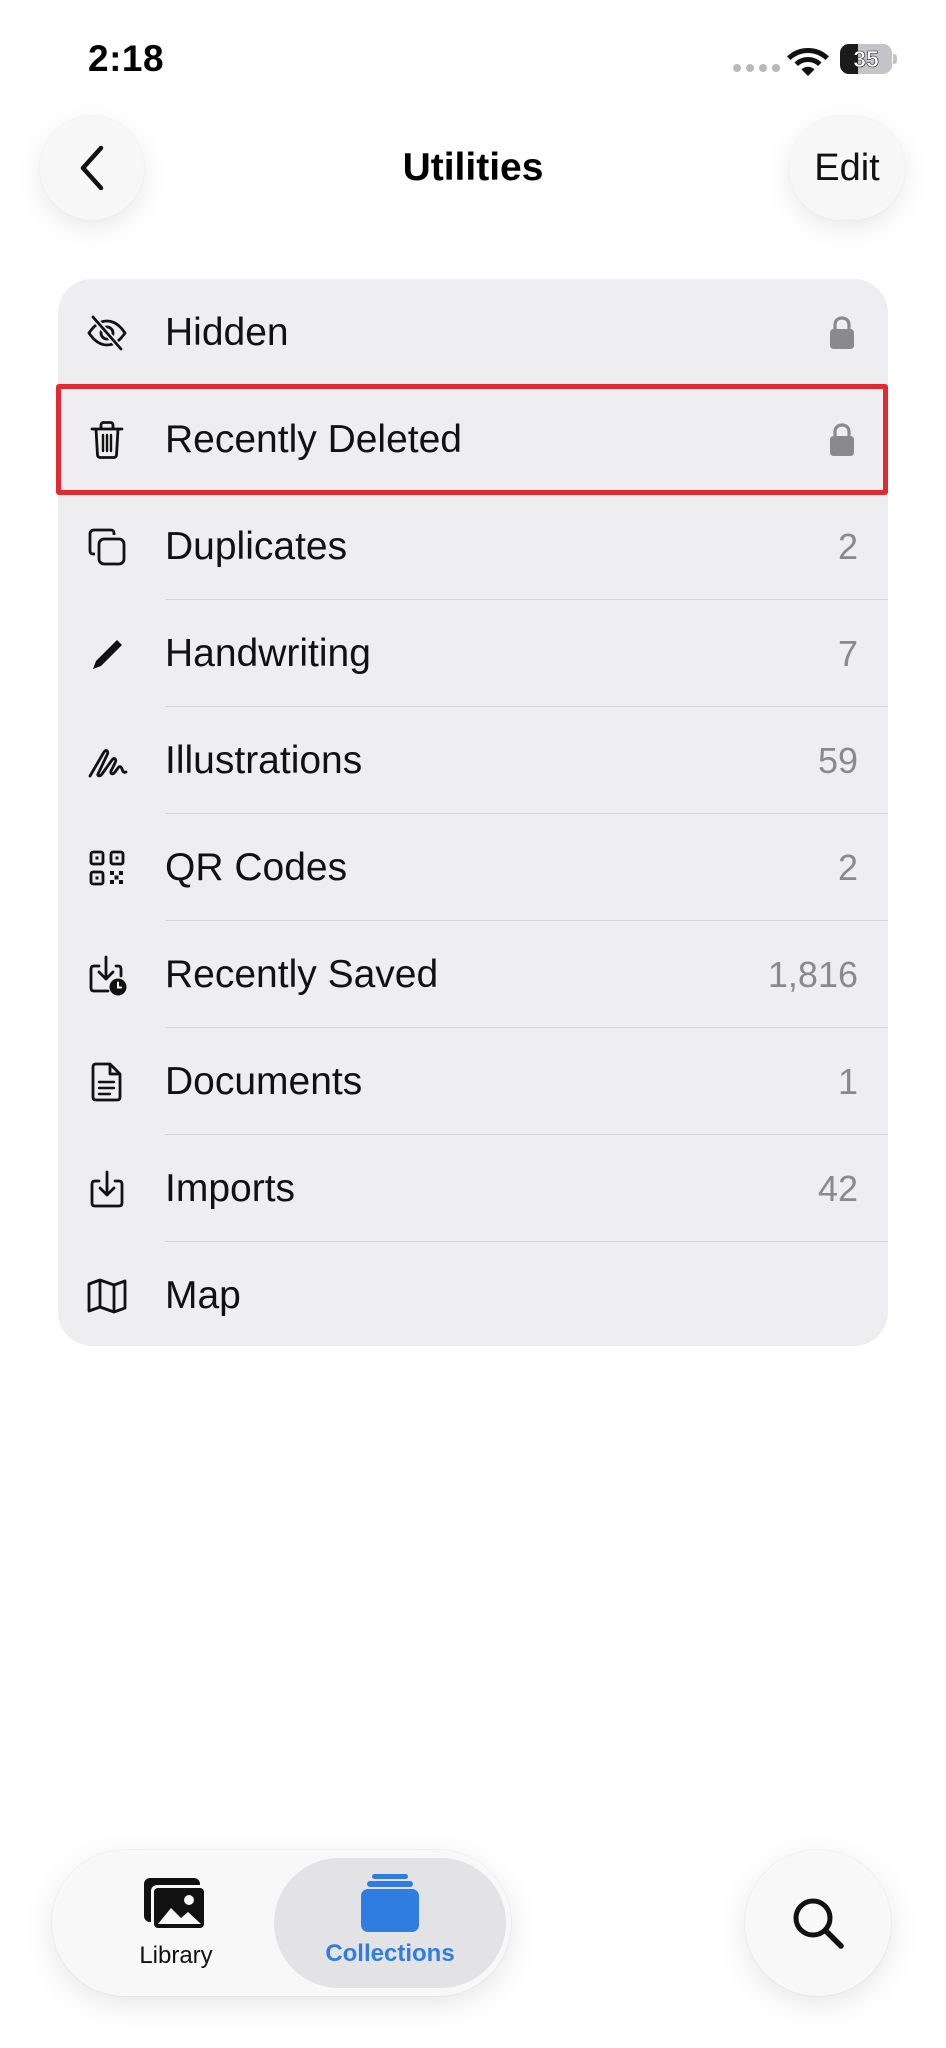  Describe the element at coordinates (847, 653) in the screenshot. I see `list-item-count: 7` at that location.